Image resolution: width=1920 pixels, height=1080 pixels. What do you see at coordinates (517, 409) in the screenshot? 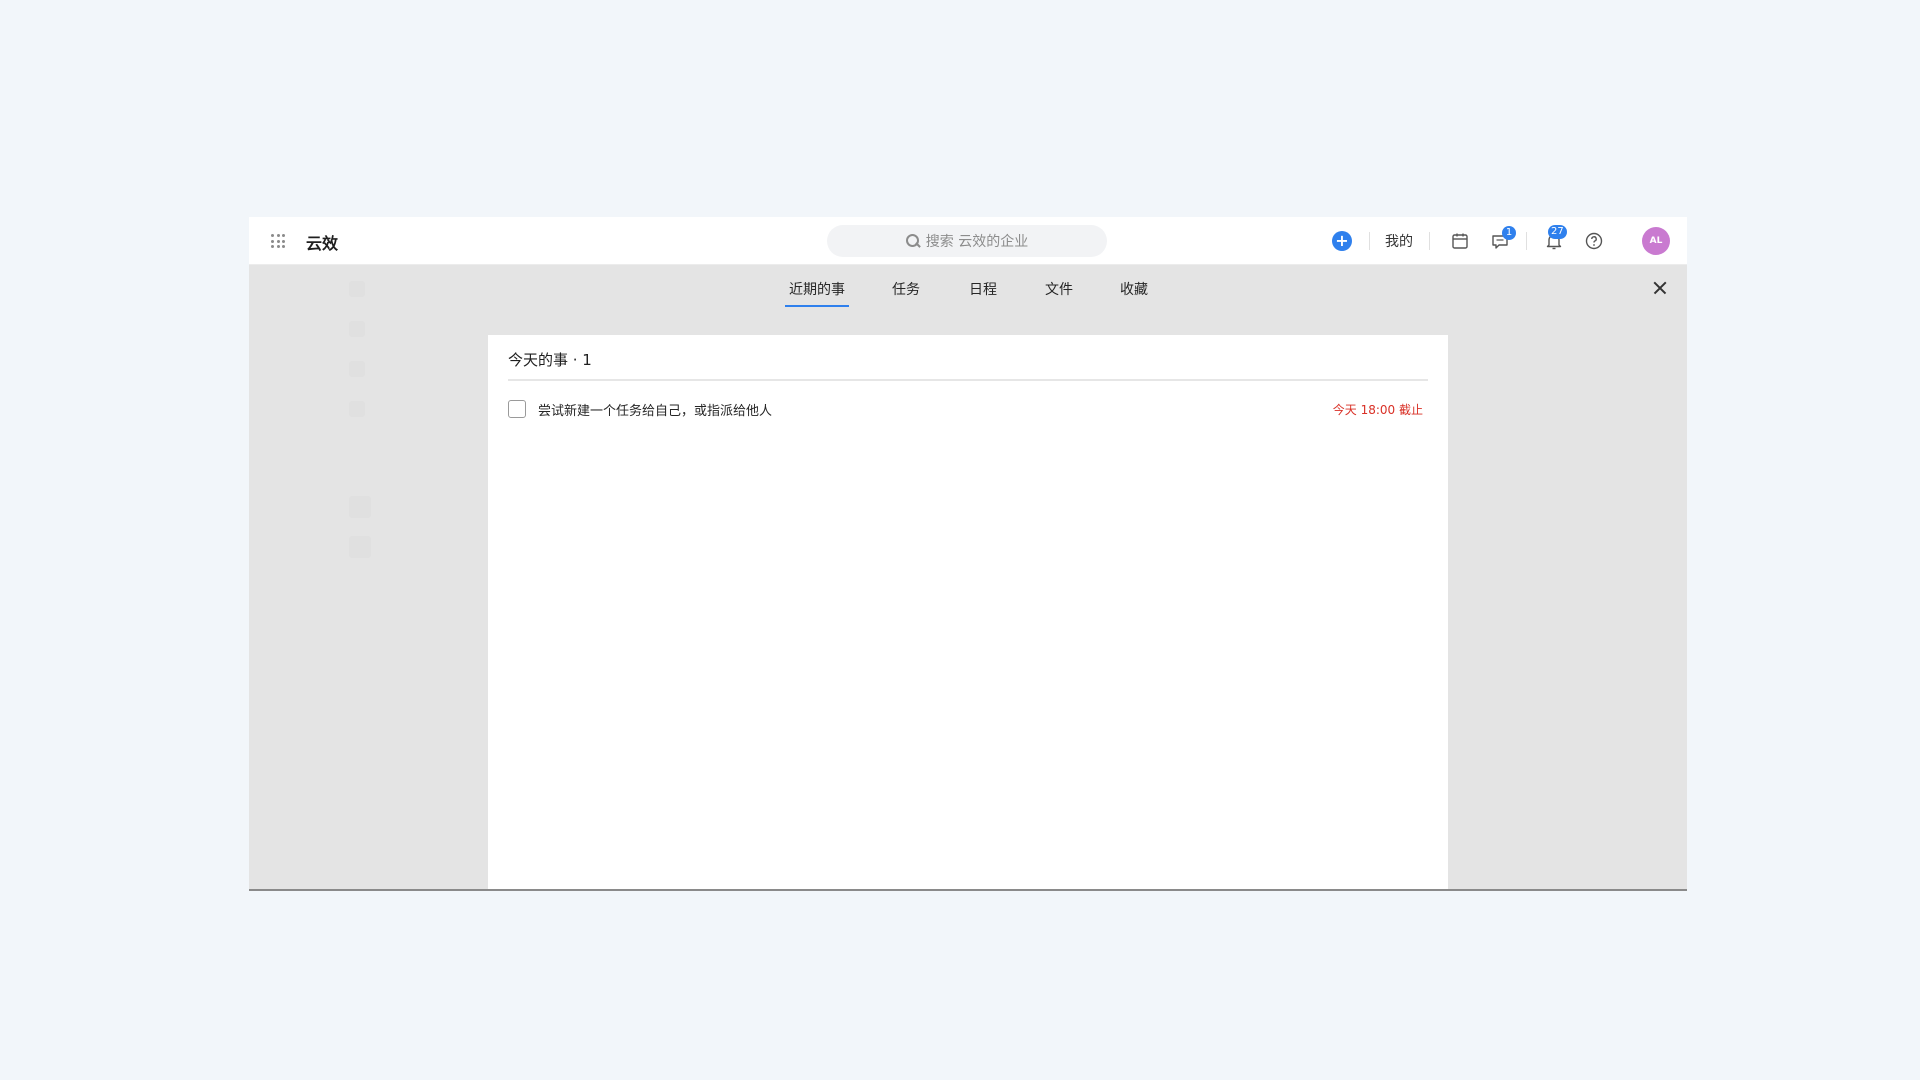
I see `task-checkbox` at bounding box center [517, 409].